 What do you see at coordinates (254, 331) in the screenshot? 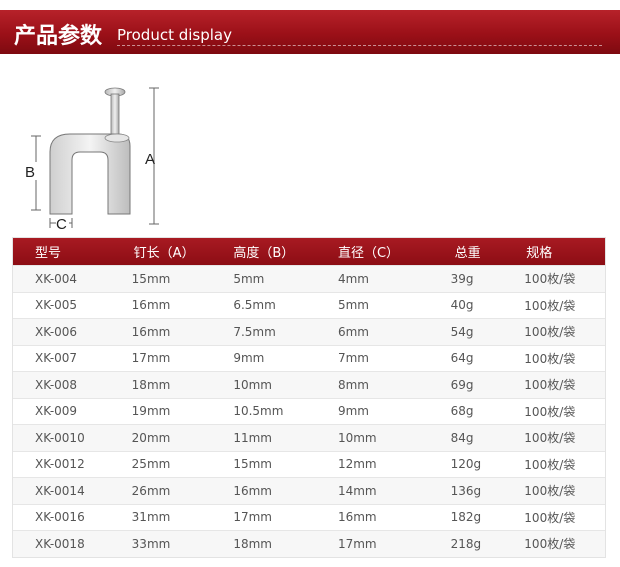
I see `cell-height: 7.5mm` at bounding box center [254, 331].